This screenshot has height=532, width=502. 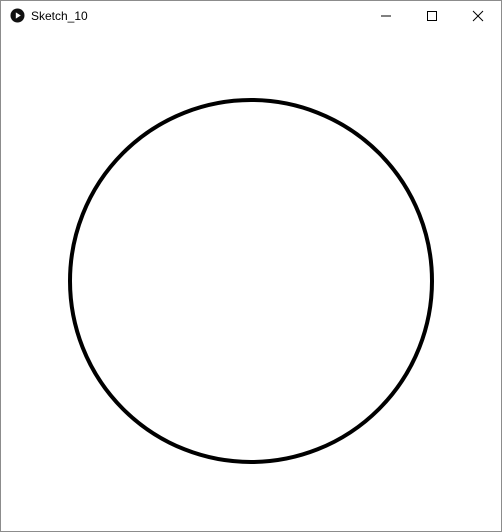 I want to click on close-button, so click(x=478, y=16).